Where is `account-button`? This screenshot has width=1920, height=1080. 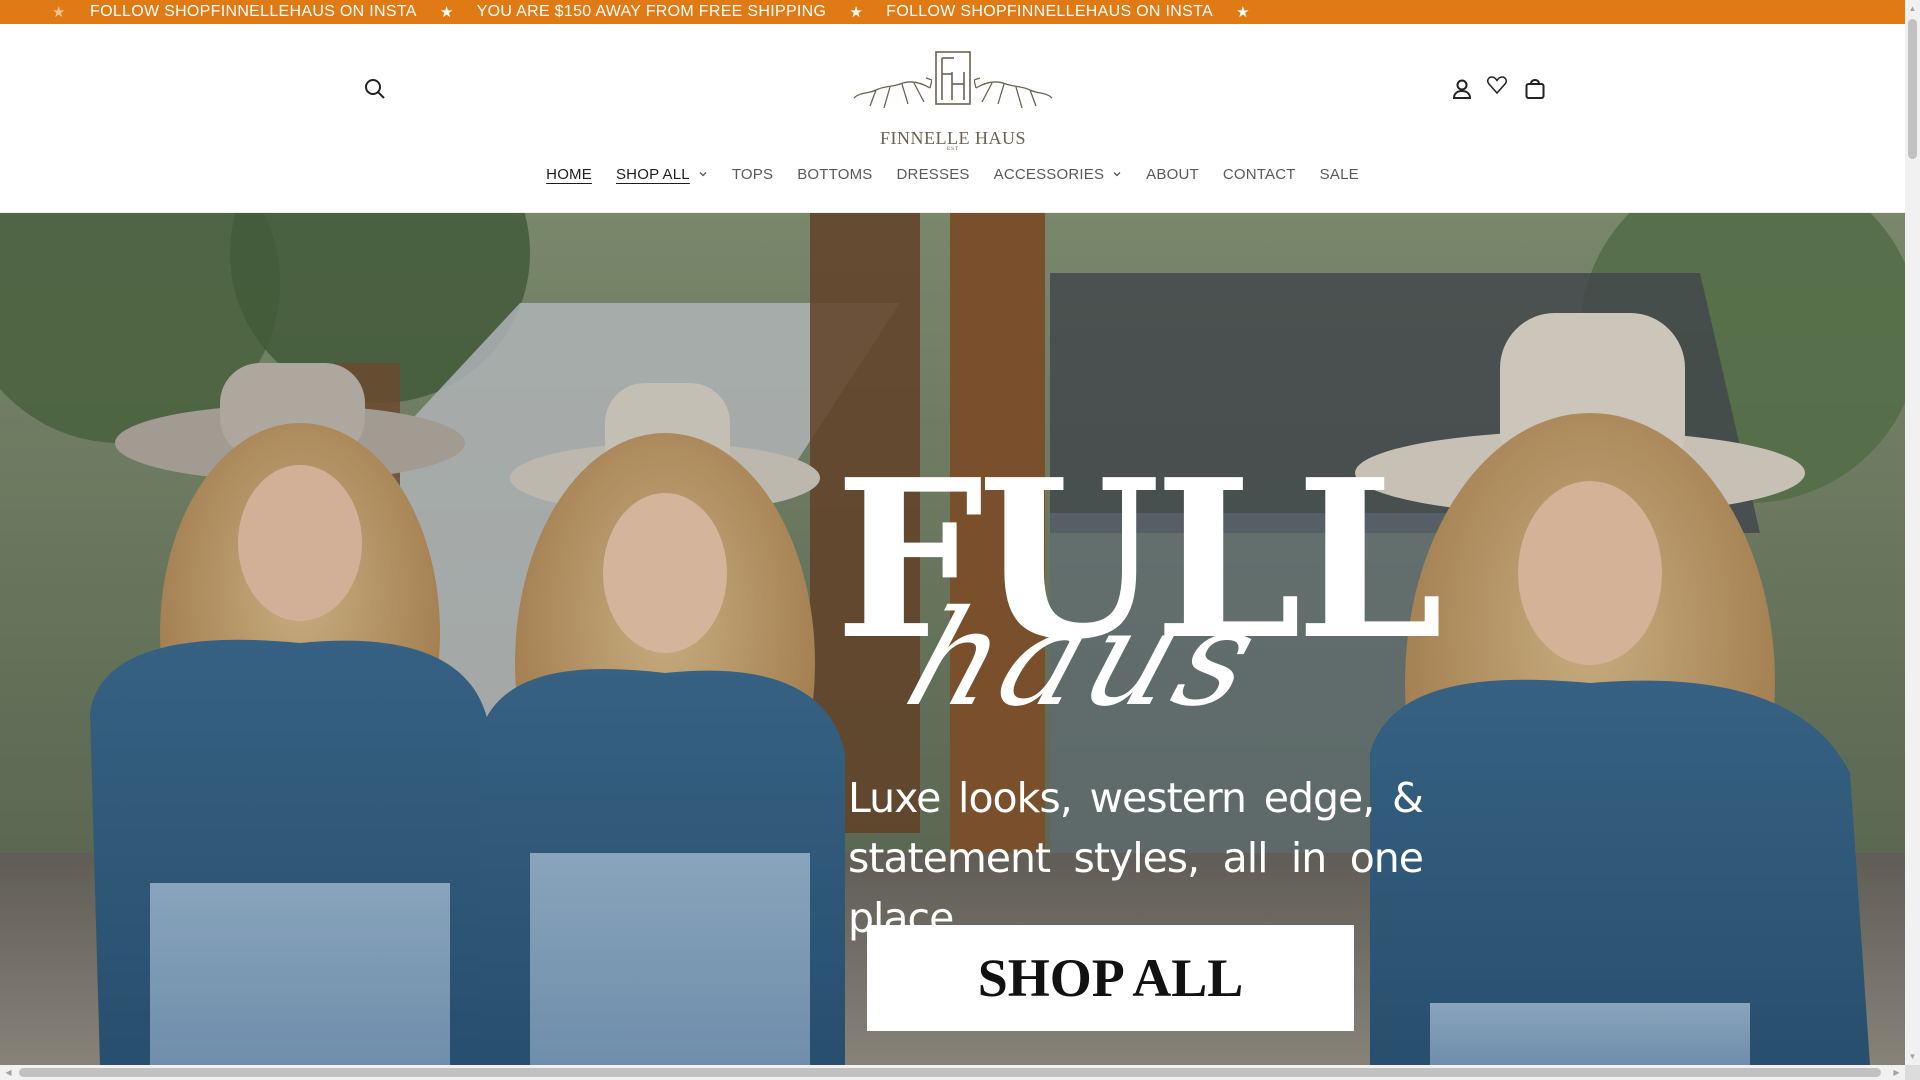
account-button is located at coordinates (1462, 89).